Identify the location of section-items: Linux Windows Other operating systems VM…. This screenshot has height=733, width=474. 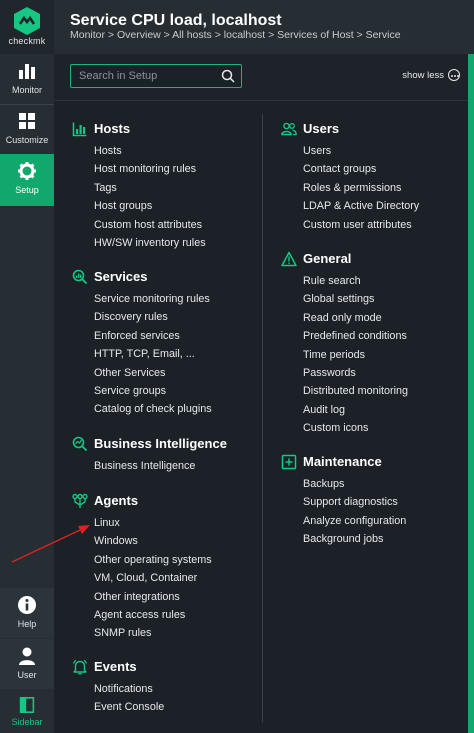
(153, 578).